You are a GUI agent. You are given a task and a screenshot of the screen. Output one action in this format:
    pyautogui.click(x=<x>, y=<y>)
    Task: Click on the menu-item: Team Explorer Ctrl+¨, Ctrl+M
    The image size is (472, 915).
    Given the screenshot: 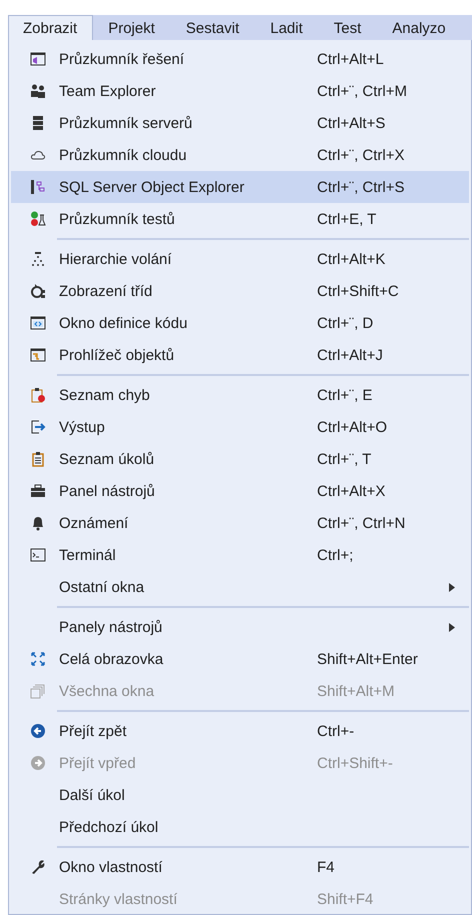 What is the action you would take?
    pyautogui.click(x=240, y=91)
    